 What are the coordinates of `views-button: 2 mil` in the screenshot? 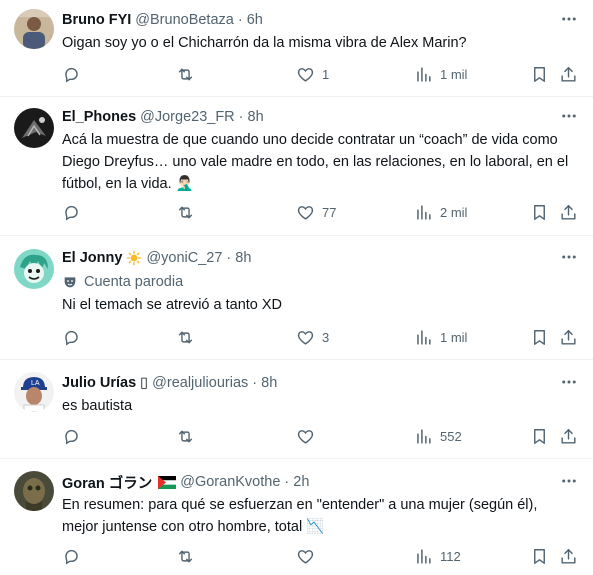 It's located at (440, 212).